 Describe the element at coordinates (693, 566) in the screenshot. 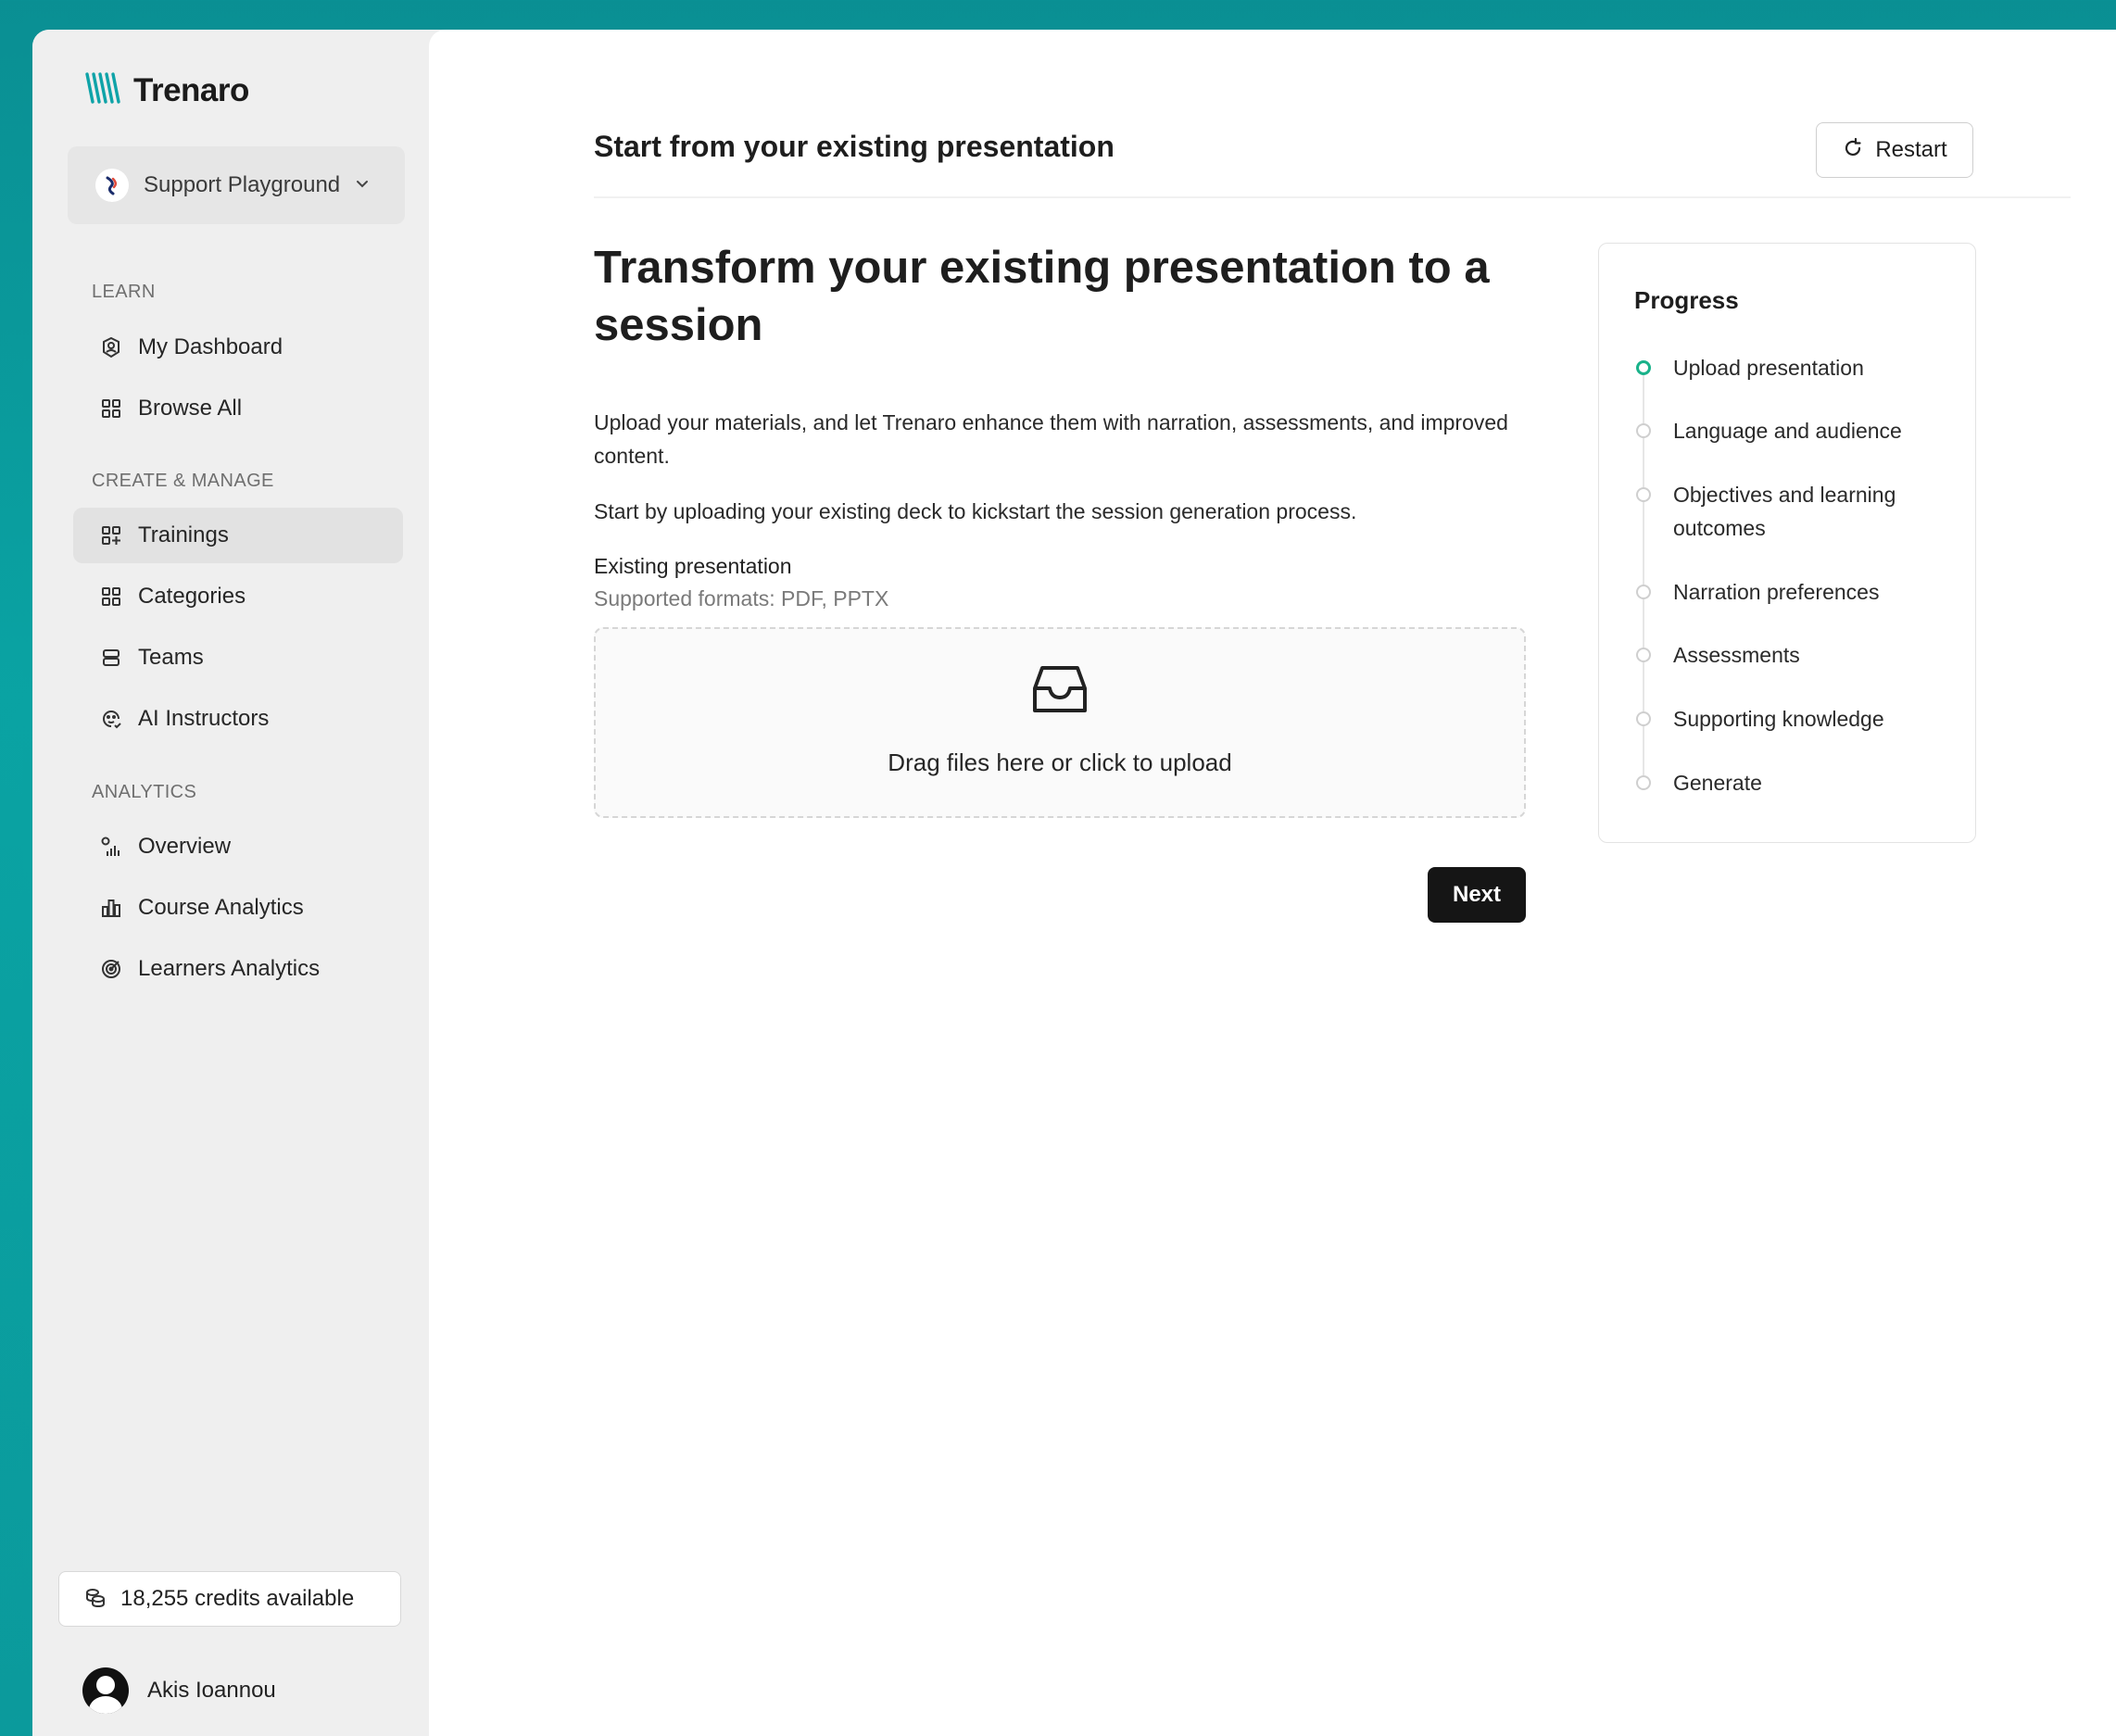

I see `field-label: Existing presentation` at that location.